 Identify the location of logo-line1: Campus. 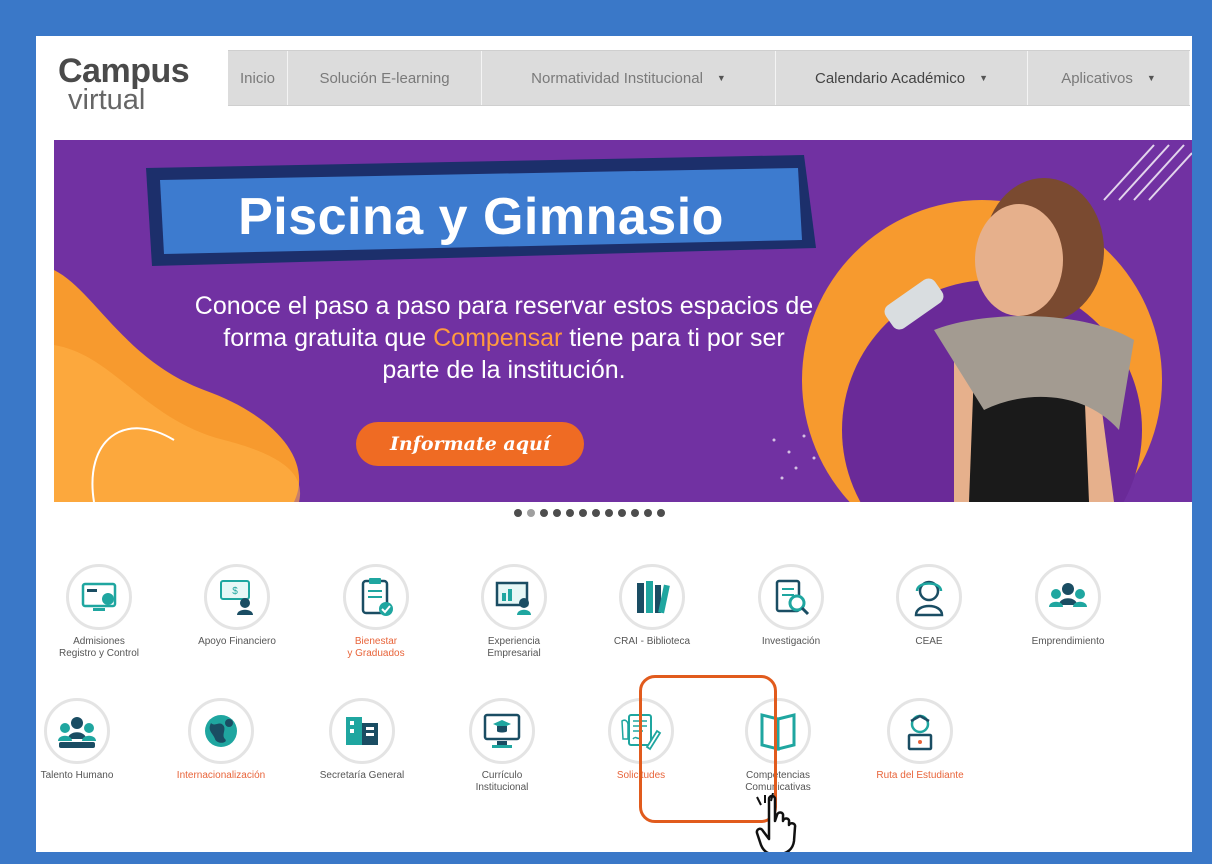
(124, 71).